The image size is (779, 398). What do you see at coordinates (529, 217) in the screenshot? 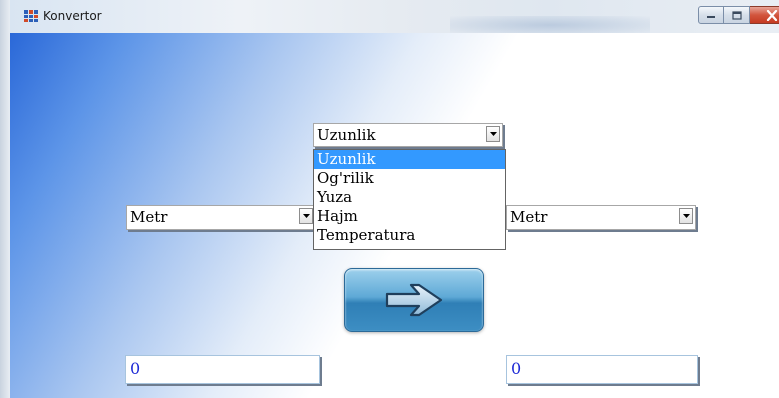
I see `to-unit-value: Metr` at bounding box center [529, 217].